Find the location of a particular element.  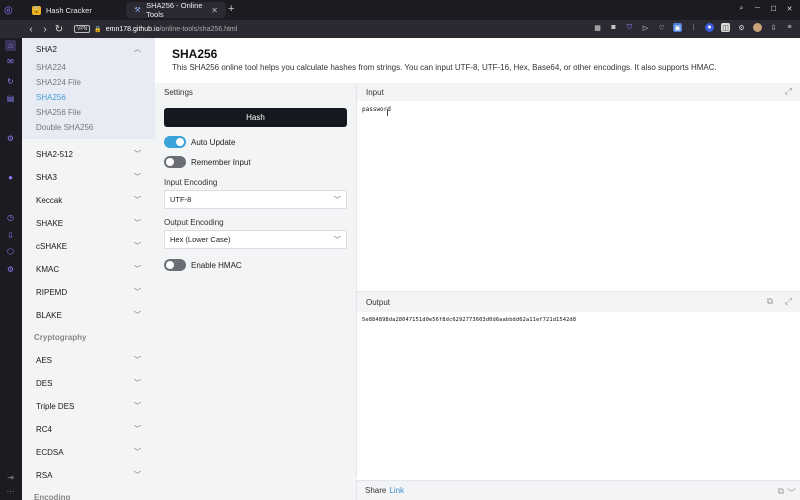

share-bar: Share Link ⧉ ﹀ is located at coordinates (578, 490).